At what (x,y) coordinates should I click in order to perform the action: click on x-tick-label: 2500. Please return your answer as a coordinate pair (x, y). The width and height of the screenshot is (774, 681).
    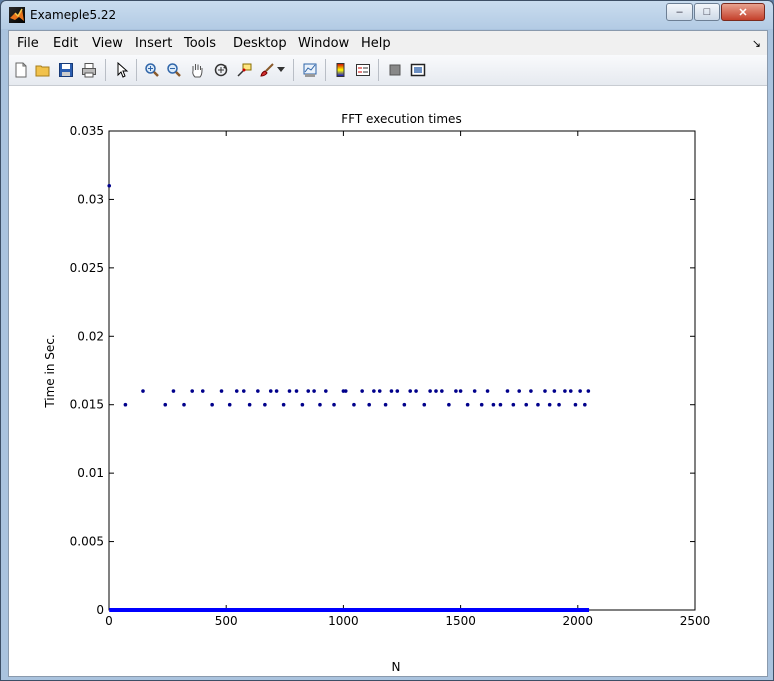
    Looking at the image, I should click on (695, 621).